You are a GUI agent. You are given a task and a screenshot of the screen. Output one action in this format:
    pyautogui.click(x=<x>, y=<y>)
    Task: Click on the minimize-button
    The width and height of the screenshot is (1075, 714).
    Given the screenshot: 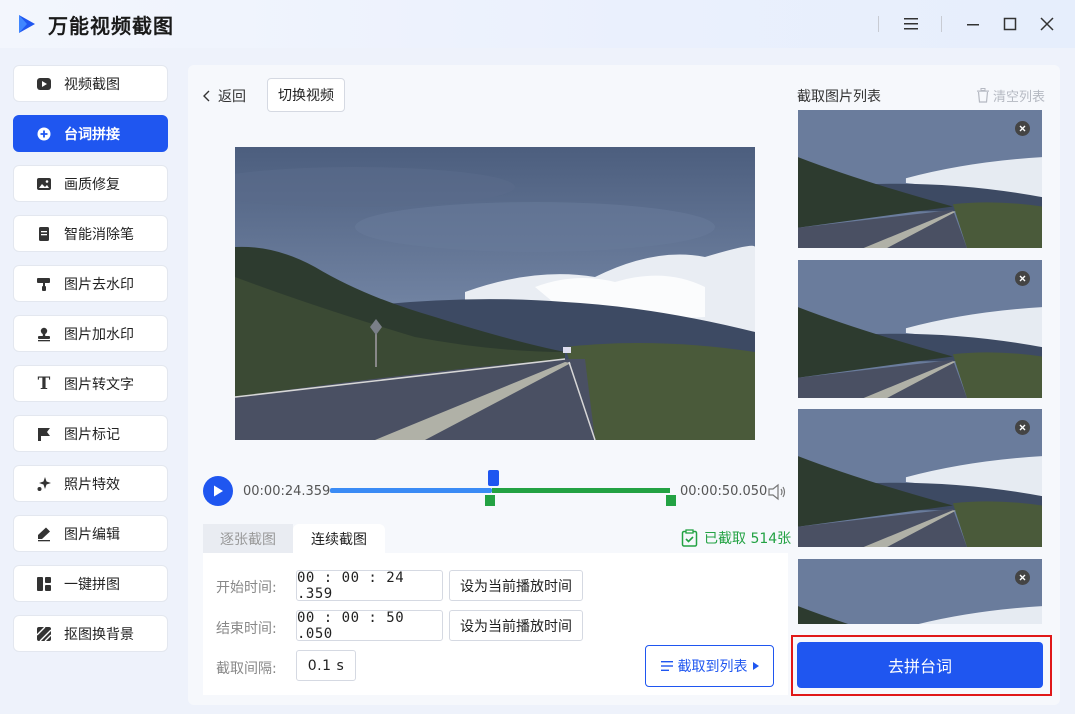 What is the action you would take?
    pyautogui.click(x=973, y=24)
    